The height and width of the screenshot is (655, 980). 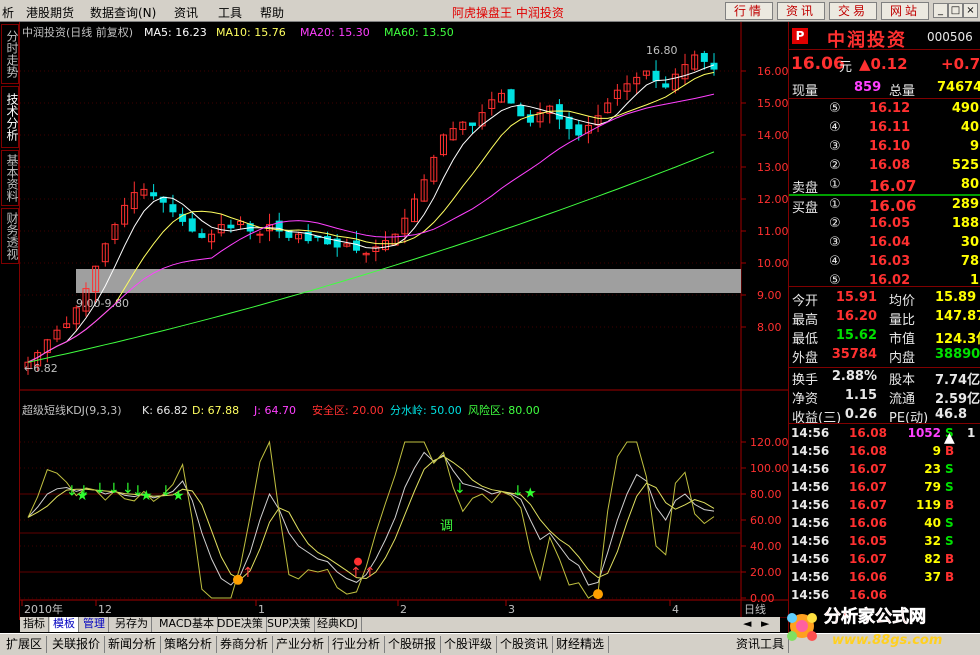 I want to click on kdj-j-label: J: 64.70, so click(x=274, y=410).